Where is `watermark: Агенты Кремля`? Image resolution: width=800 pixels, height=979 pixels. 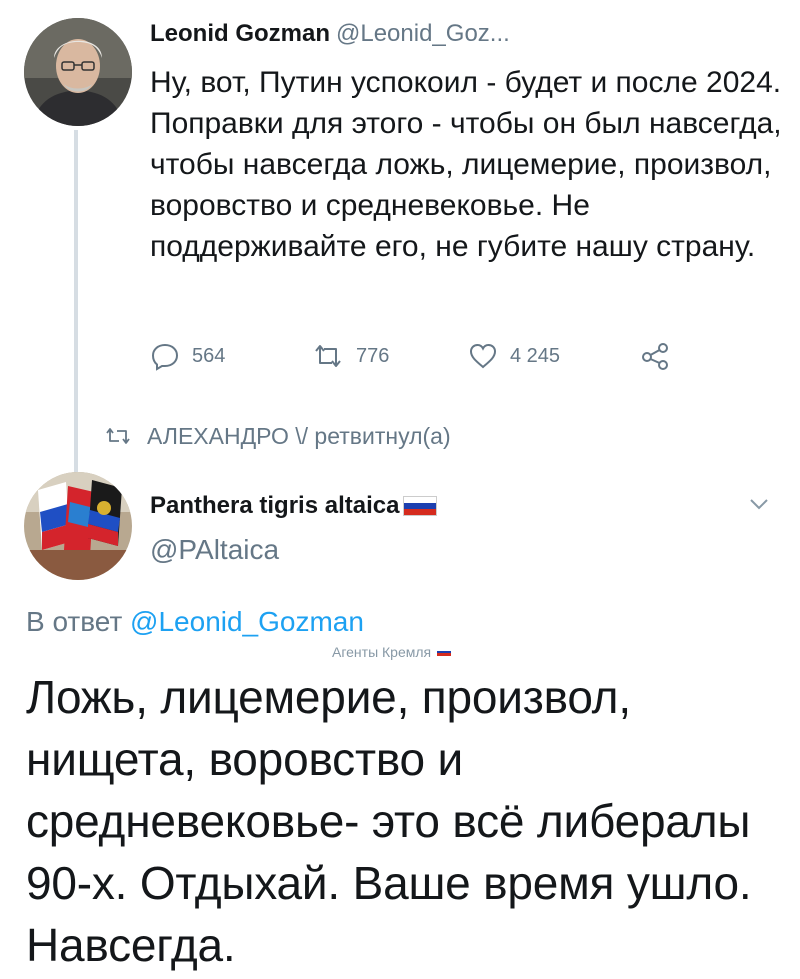
watermark: Агенты Кремля is located at coordinates (392, 652).